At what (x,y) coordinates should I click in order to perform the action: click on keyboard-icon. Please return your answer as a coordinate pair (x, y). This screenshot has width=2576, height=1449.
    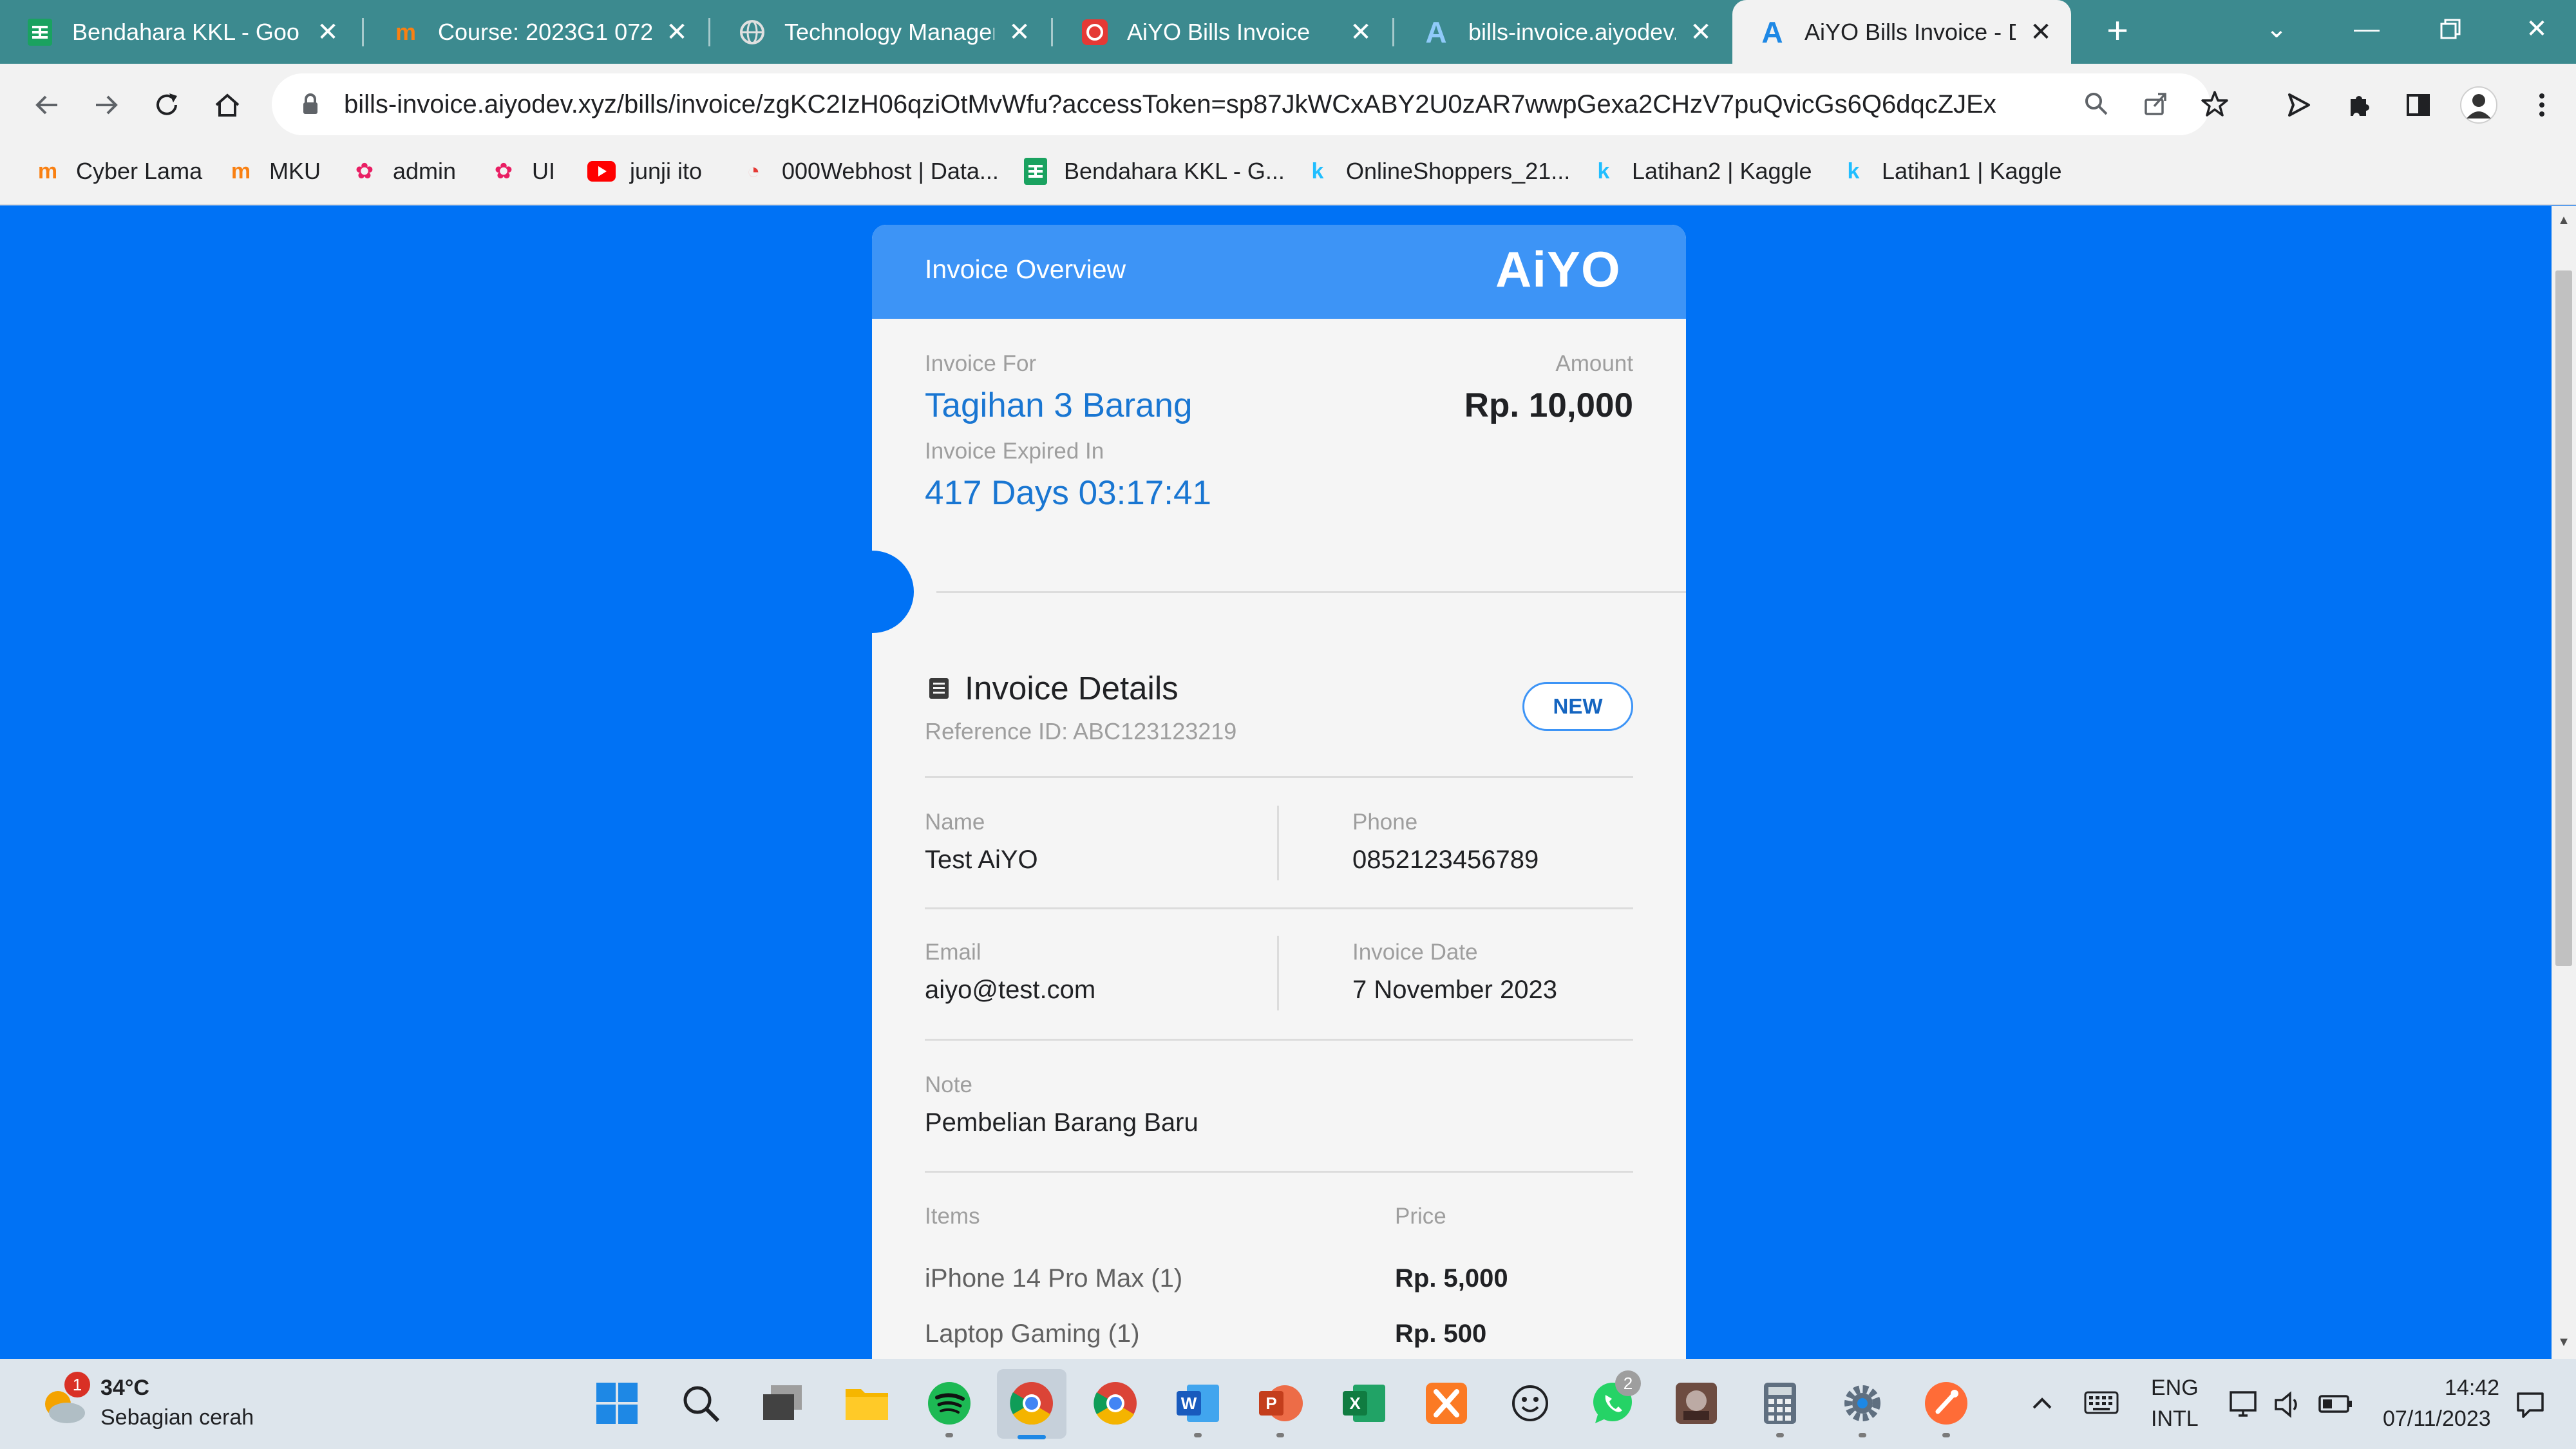
    Looking at the image, I should click on (2101, 1404).